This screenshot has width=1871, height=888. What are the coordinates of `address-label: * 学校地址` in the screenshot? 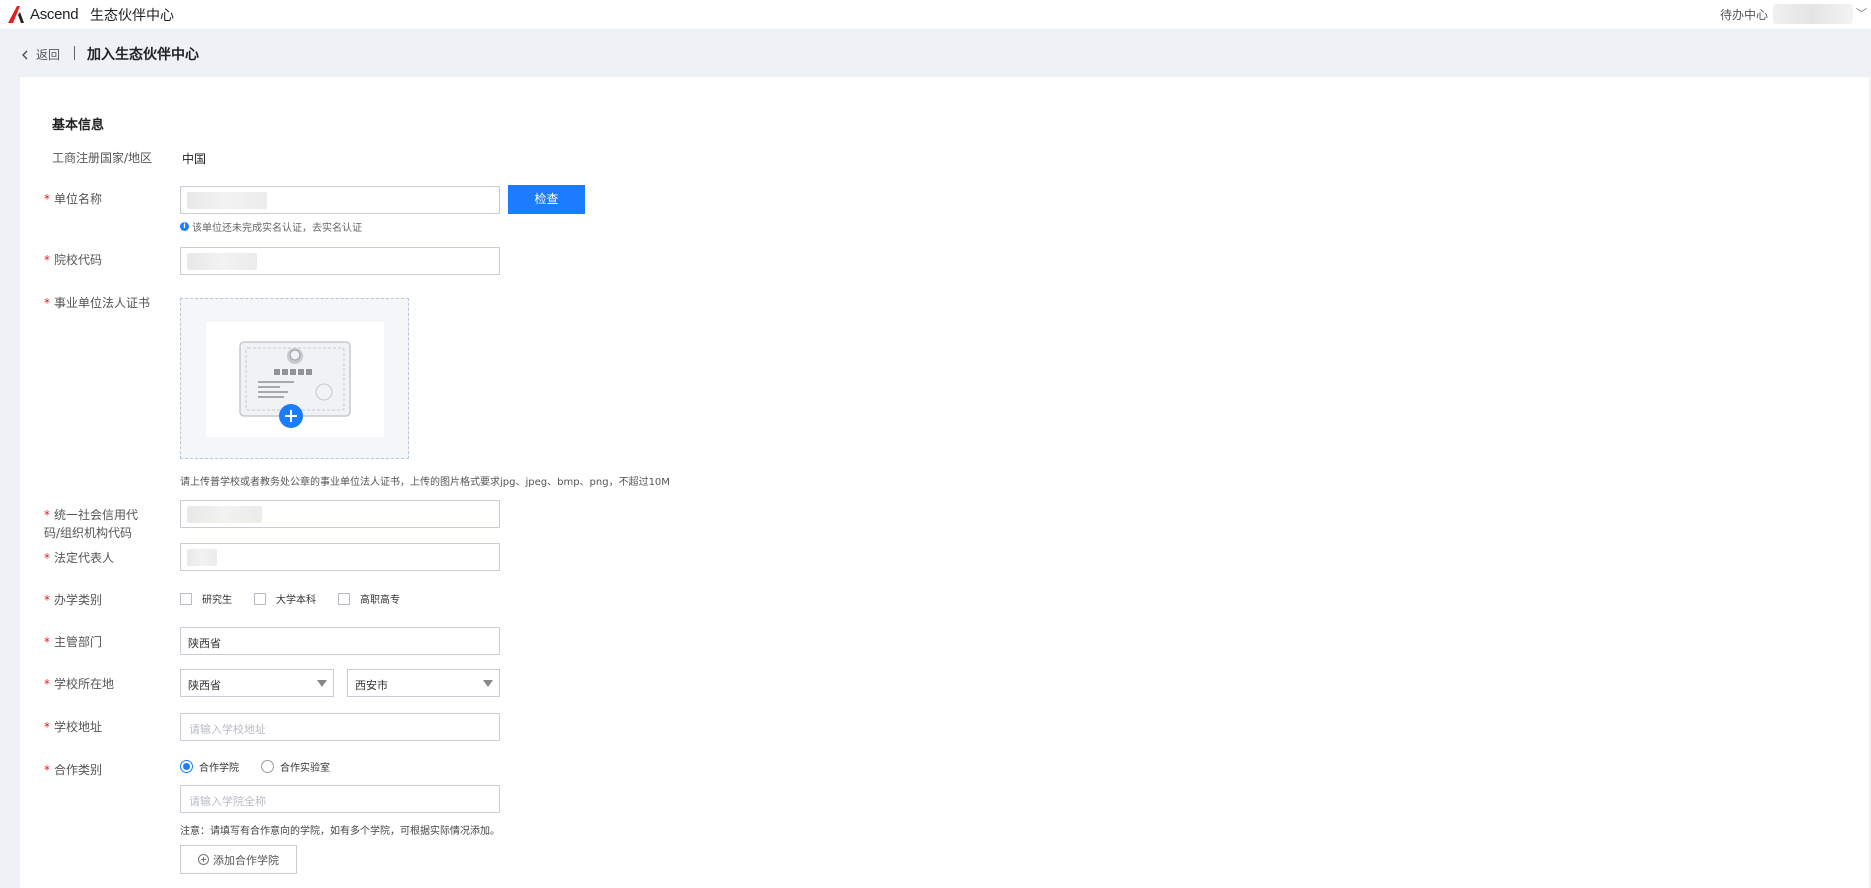 It's located at (73, 727).